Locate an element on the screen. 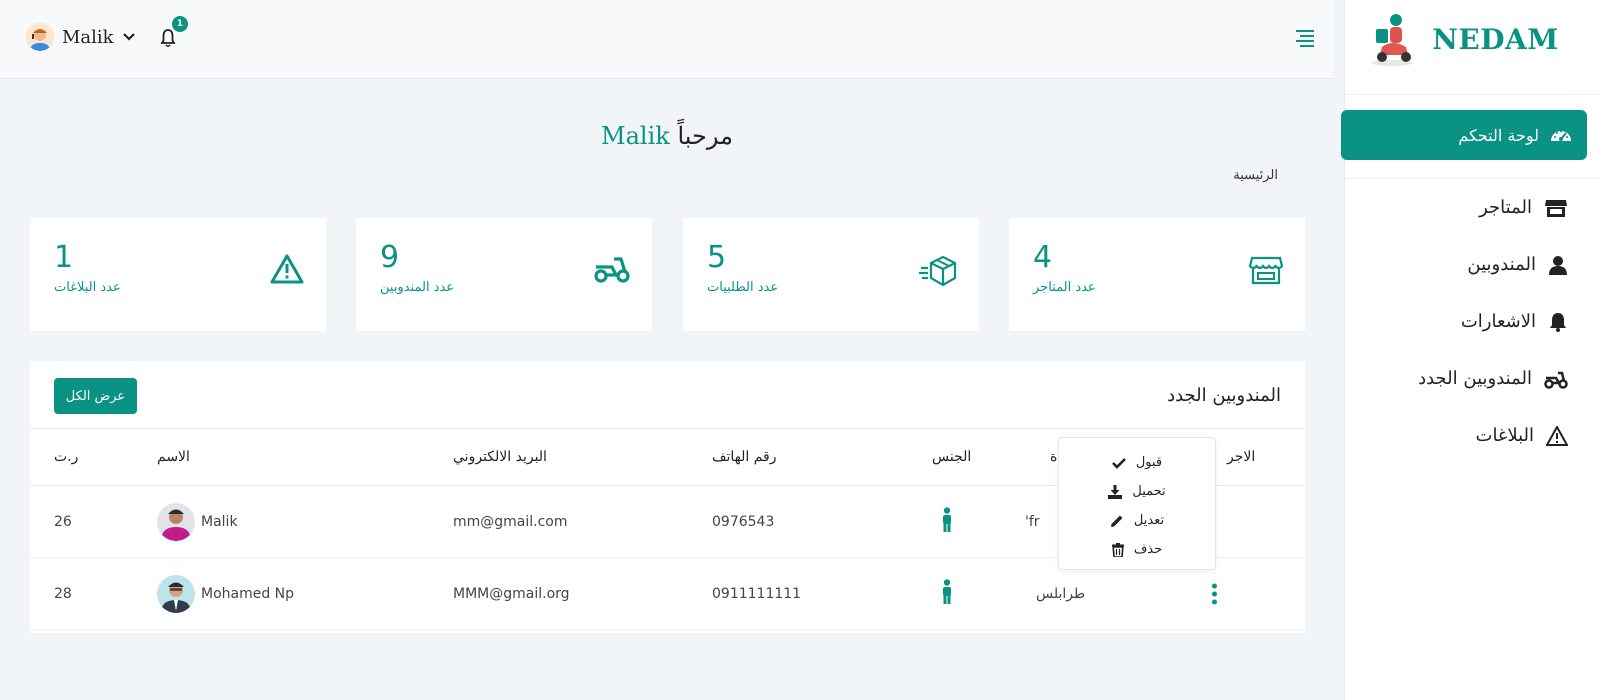  menu-item-label: تحميل is located at coordinates (1149, 491).